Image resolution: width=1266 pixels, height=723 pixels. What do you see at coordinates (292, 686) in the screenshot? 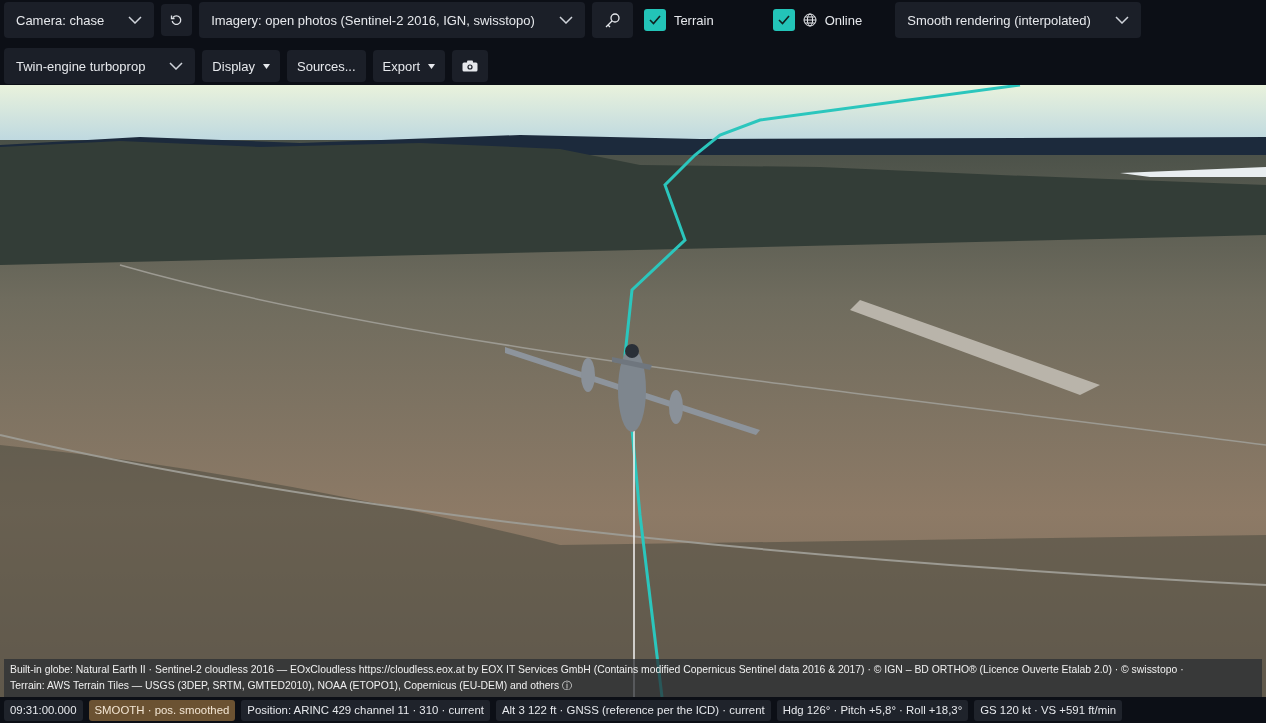
I see `attribution-text: Terrain: AWS Terrain Tiles — USGS (3DEP, SRTM, GMTED2010), NOAA (ETOPO1), Copernicus (EU-DEM) and others ⓘ` at bounding box center [292, 686].